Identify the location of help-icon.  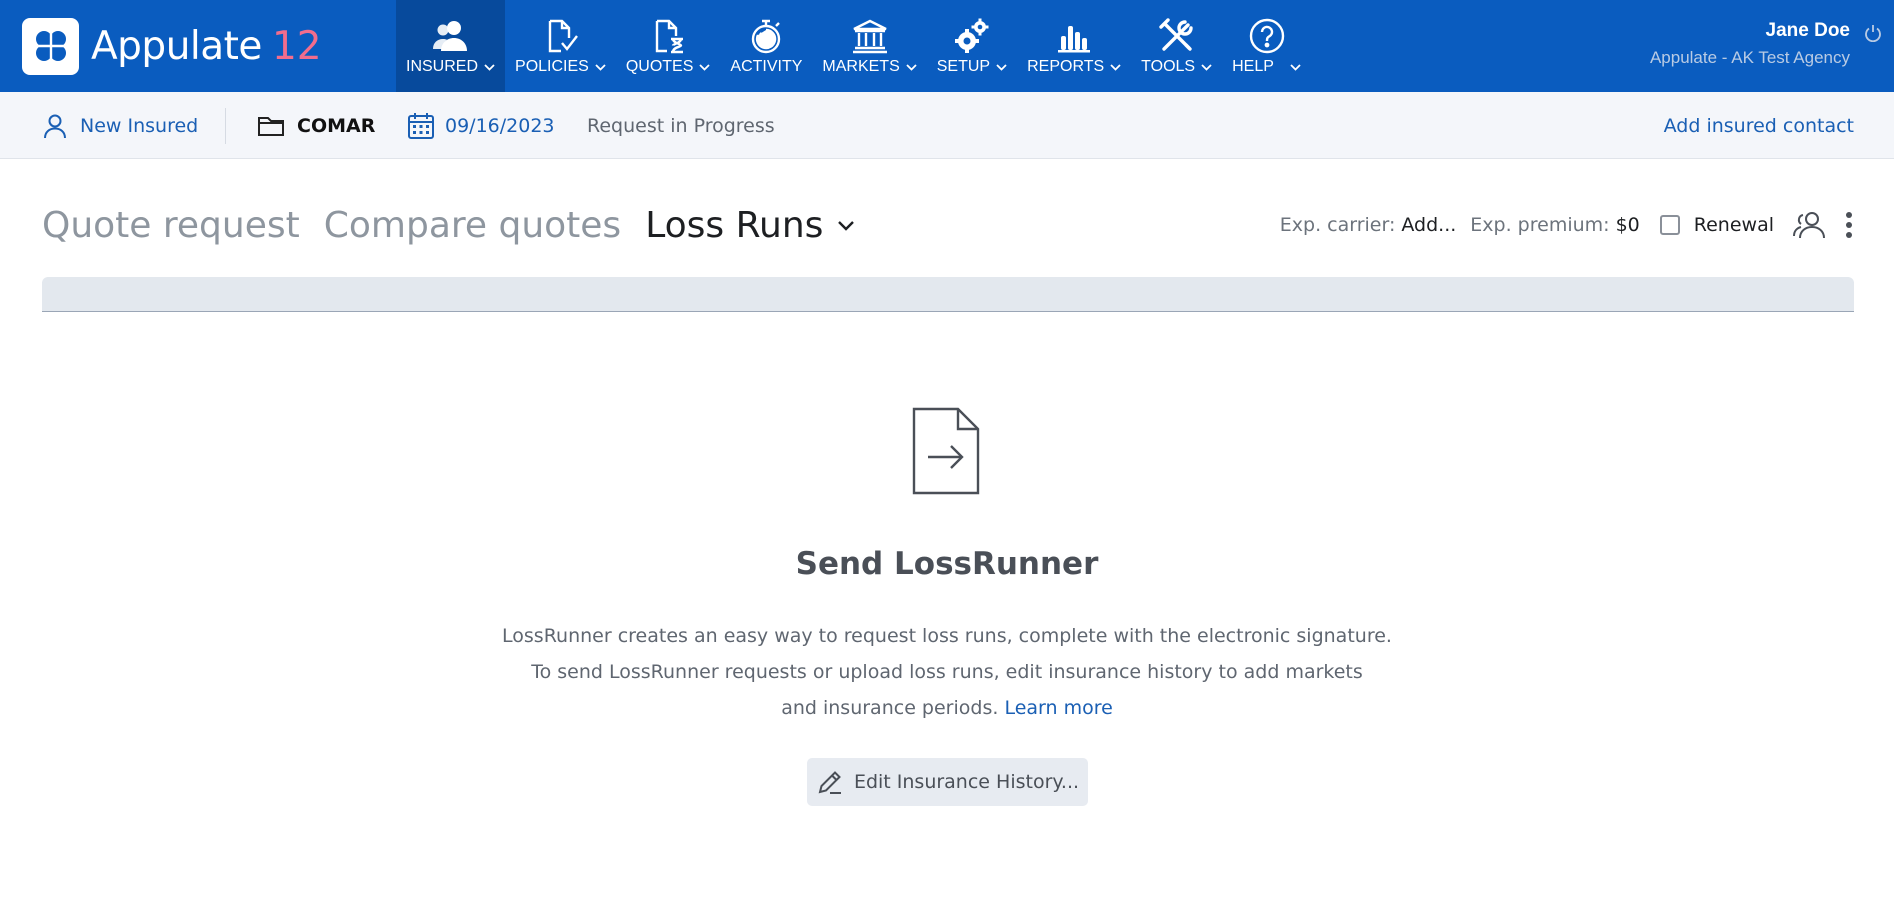
(1267, 36).